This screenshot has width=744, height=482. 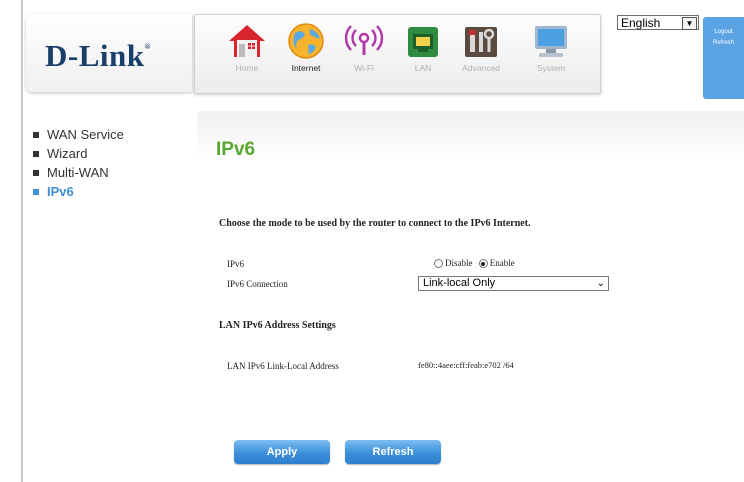 I want to click on language-select: English ▼, so click(x=658, y=22).